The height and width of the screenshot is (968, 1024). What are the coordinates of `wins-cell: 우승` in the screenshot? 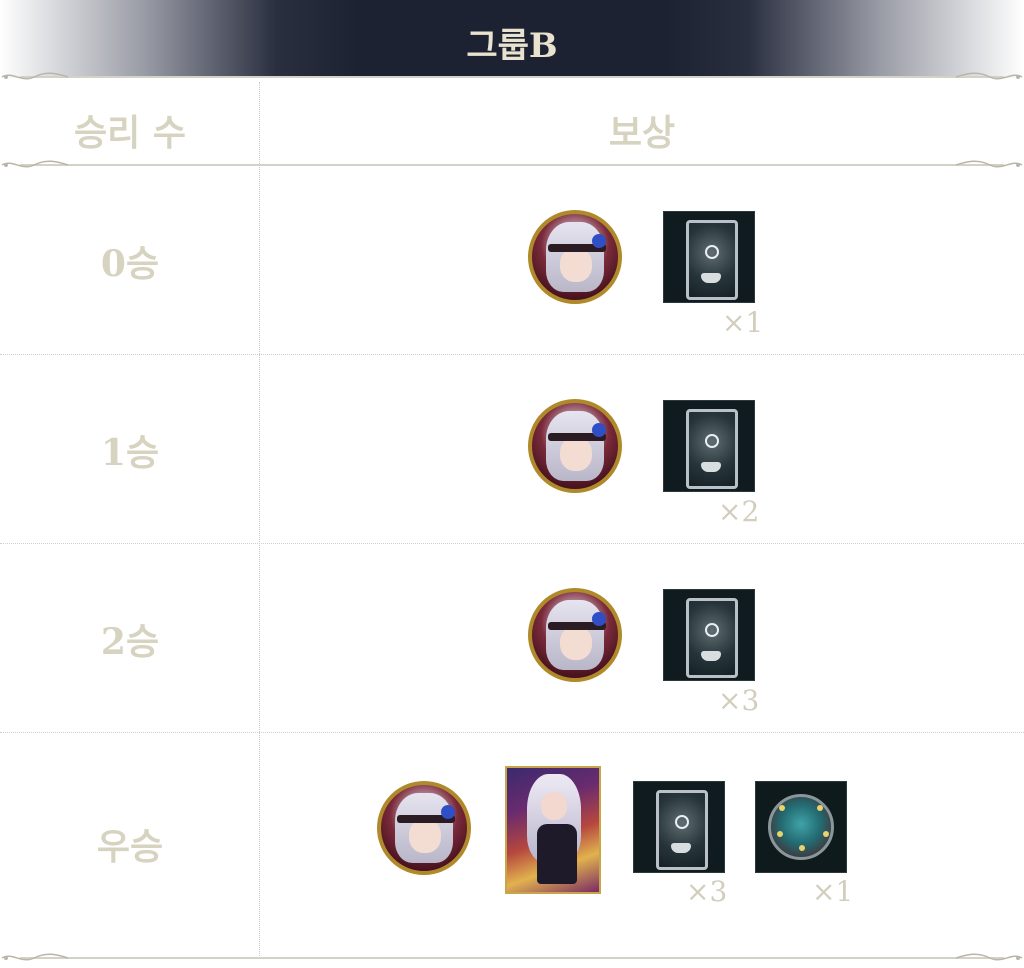 It's located at (130, 847).